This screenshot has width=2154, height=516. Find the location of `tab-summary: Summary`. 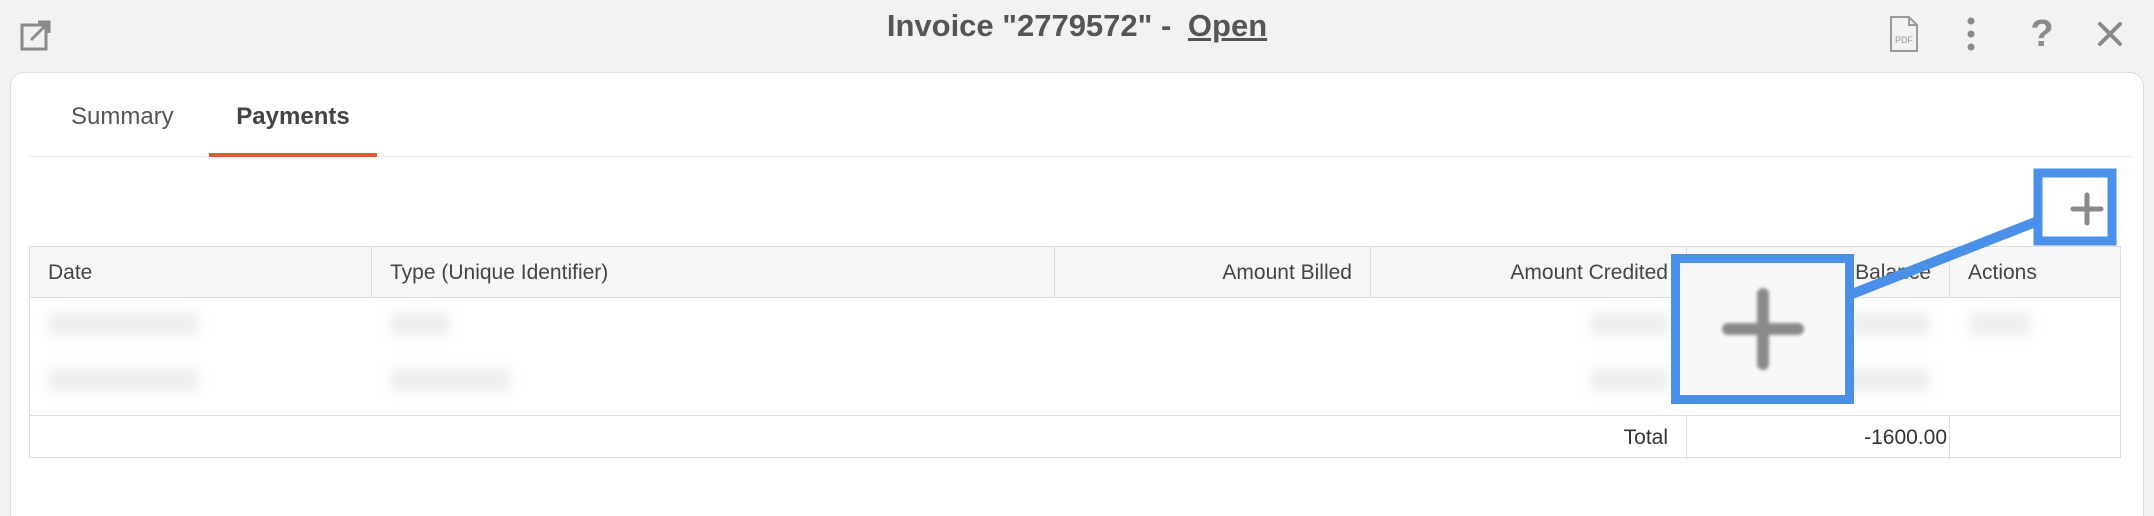

tab-summary: Summary is located at coordinates (122, 130).